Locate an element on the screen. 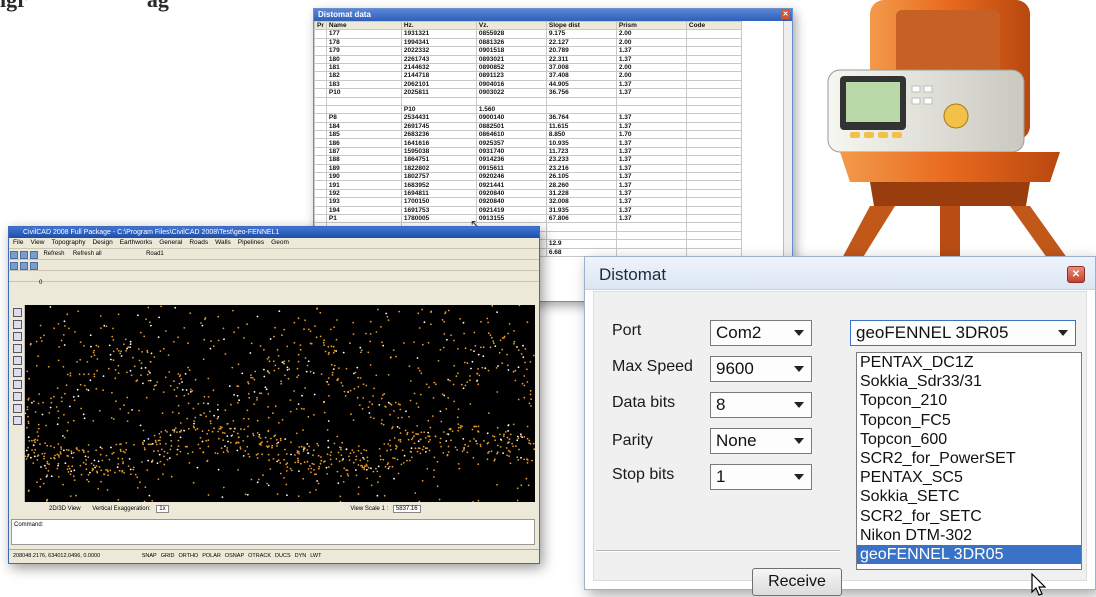 Image resolution: width=1096 pixels, height=597 pixels. menu-item-earthworks: Earthworks is located at coordinates (136, 242).